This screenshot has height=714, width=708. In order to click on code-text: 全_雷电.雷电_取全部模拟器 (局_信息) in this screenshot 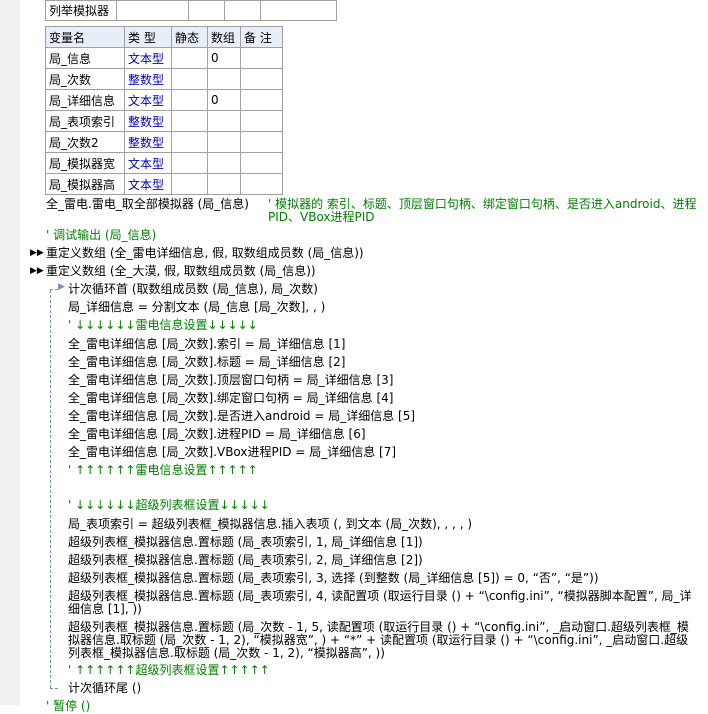, I will do `click(147, 204)`.